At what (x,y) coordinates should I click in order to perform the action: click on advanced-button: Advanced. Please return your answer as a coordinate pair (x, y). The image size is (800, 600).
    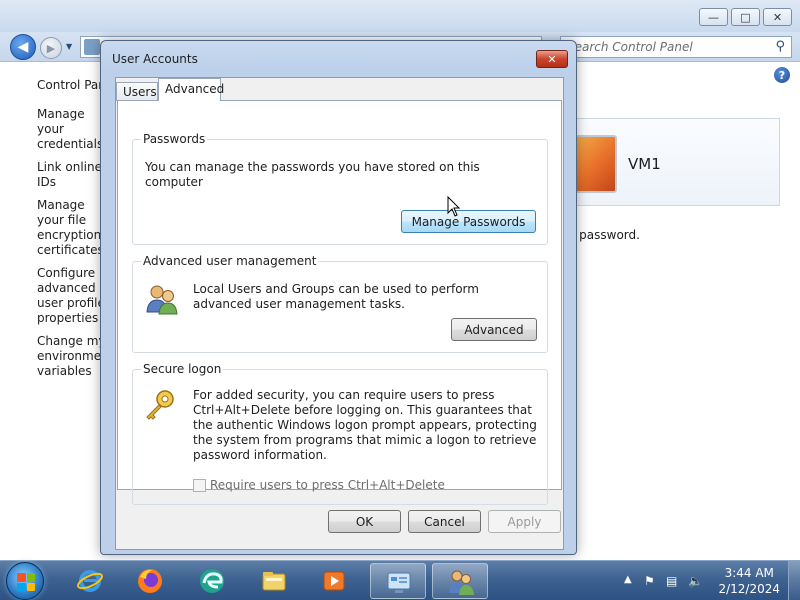
    Looking at the image, I should click on (494, 329).